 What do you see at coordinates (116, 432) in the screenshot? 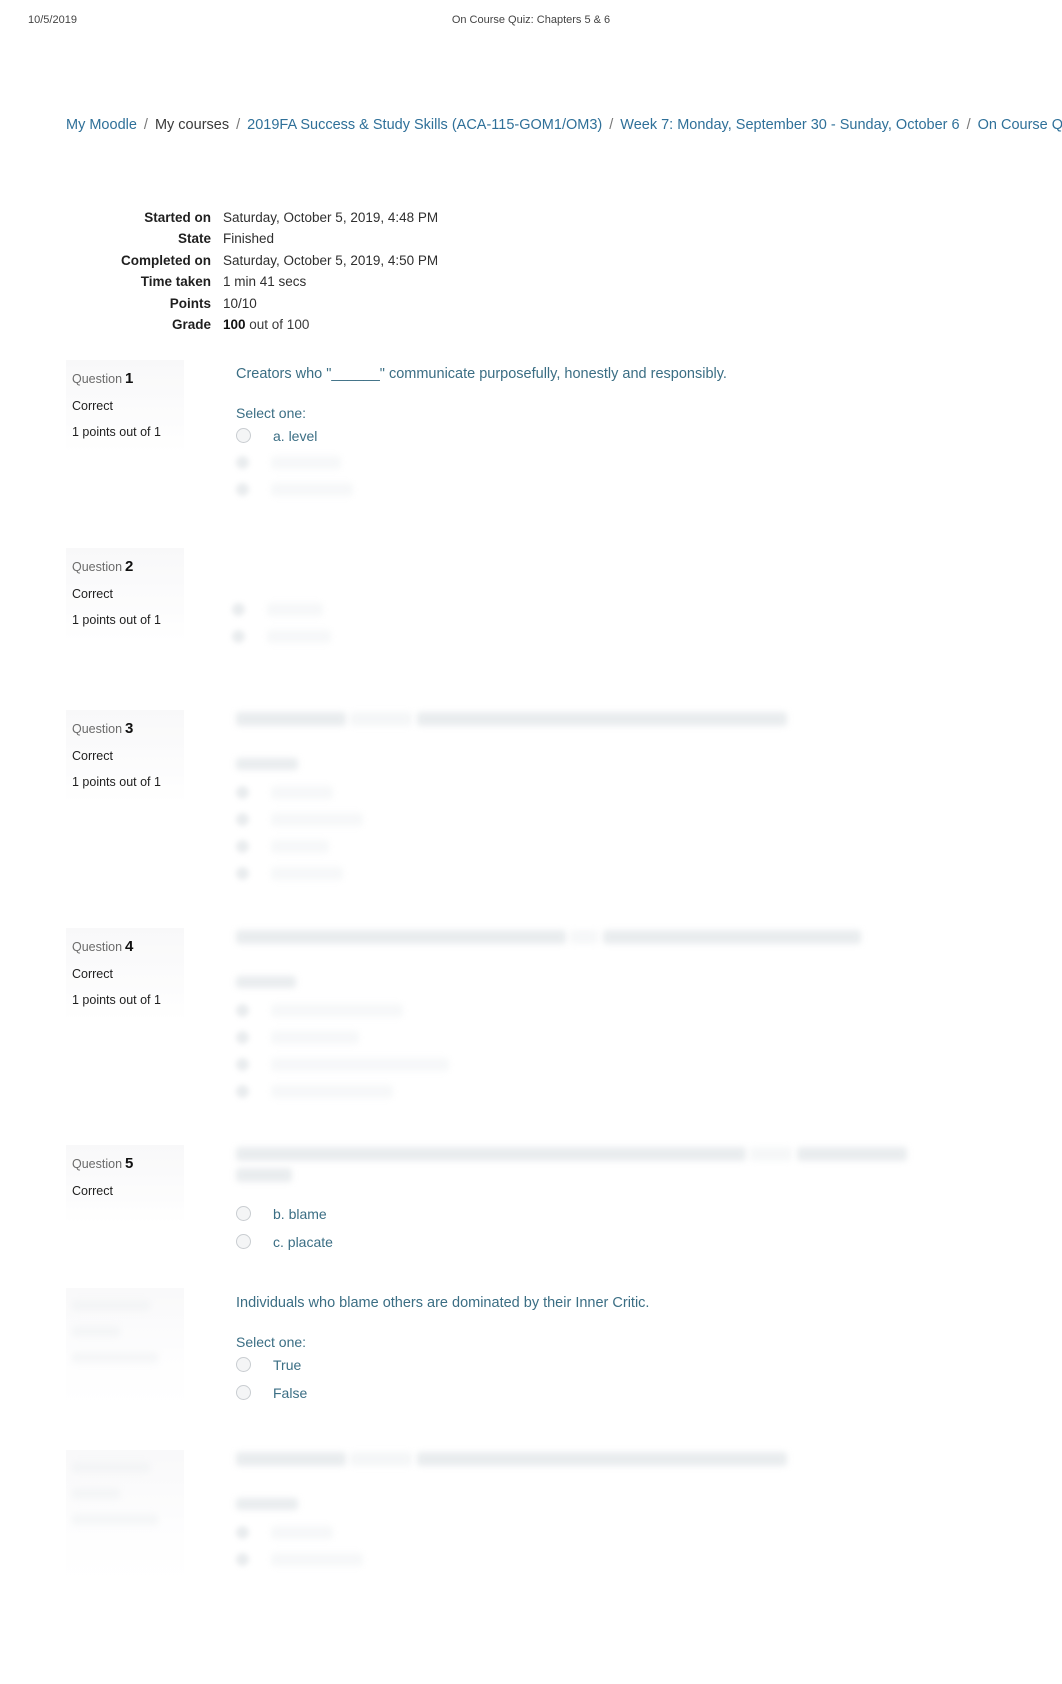
I see `question-marks-1: 1 points out of 1` at bounding box center [116, 432].